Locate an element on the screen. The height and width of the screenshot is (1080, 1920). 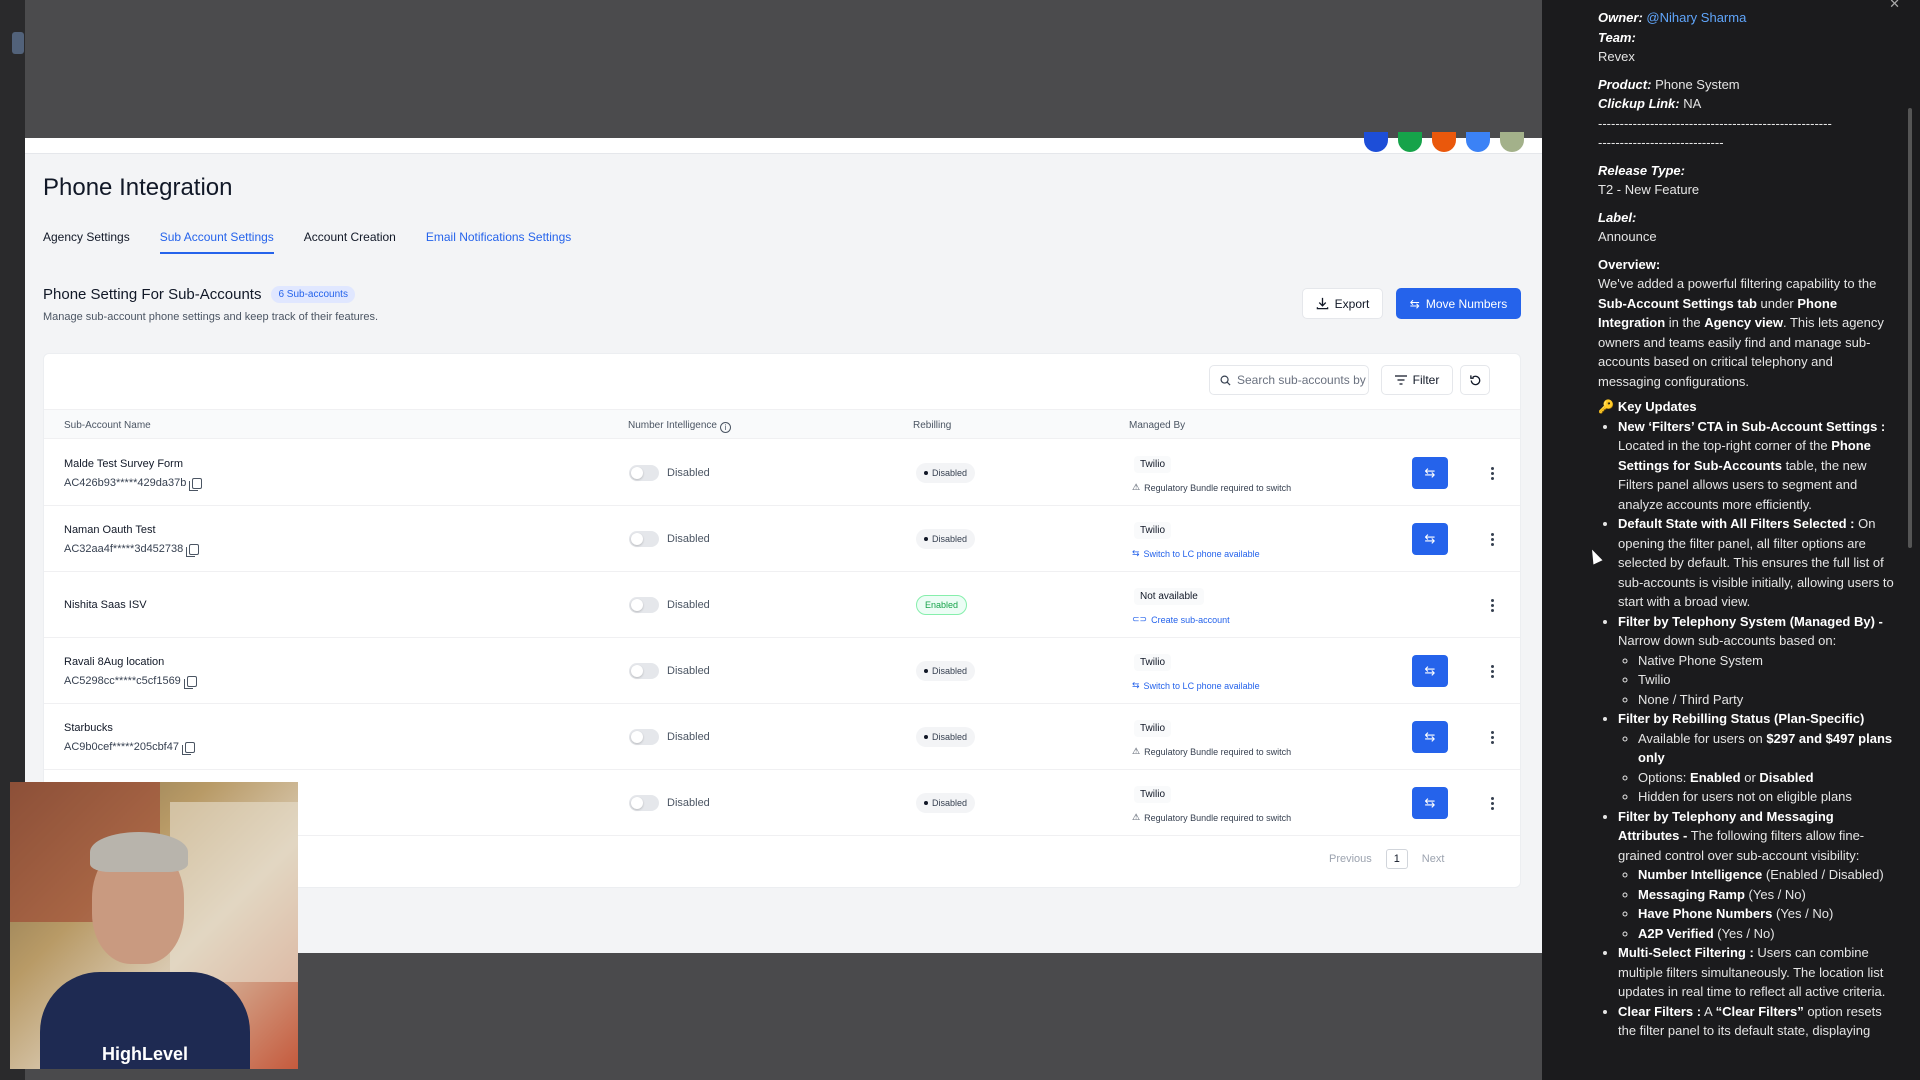
release-type-label: Release Type: is located at coordinates (1641, 170).